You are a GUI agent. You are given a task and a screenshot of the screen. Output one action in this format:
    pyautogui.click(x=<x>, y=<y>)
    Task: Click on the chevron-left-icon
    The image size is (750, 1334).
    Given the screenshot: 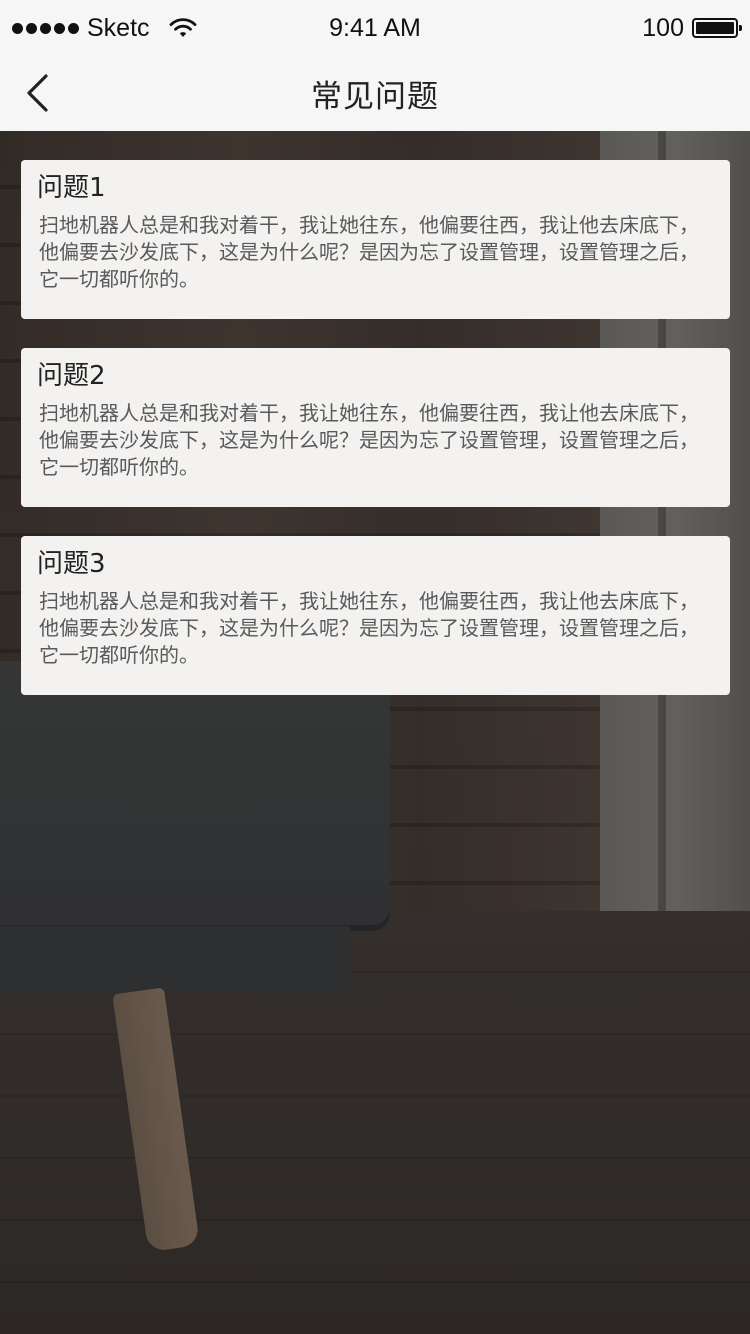 What is the action you would take?
    pyautogui.click(x=37, y=93)
    